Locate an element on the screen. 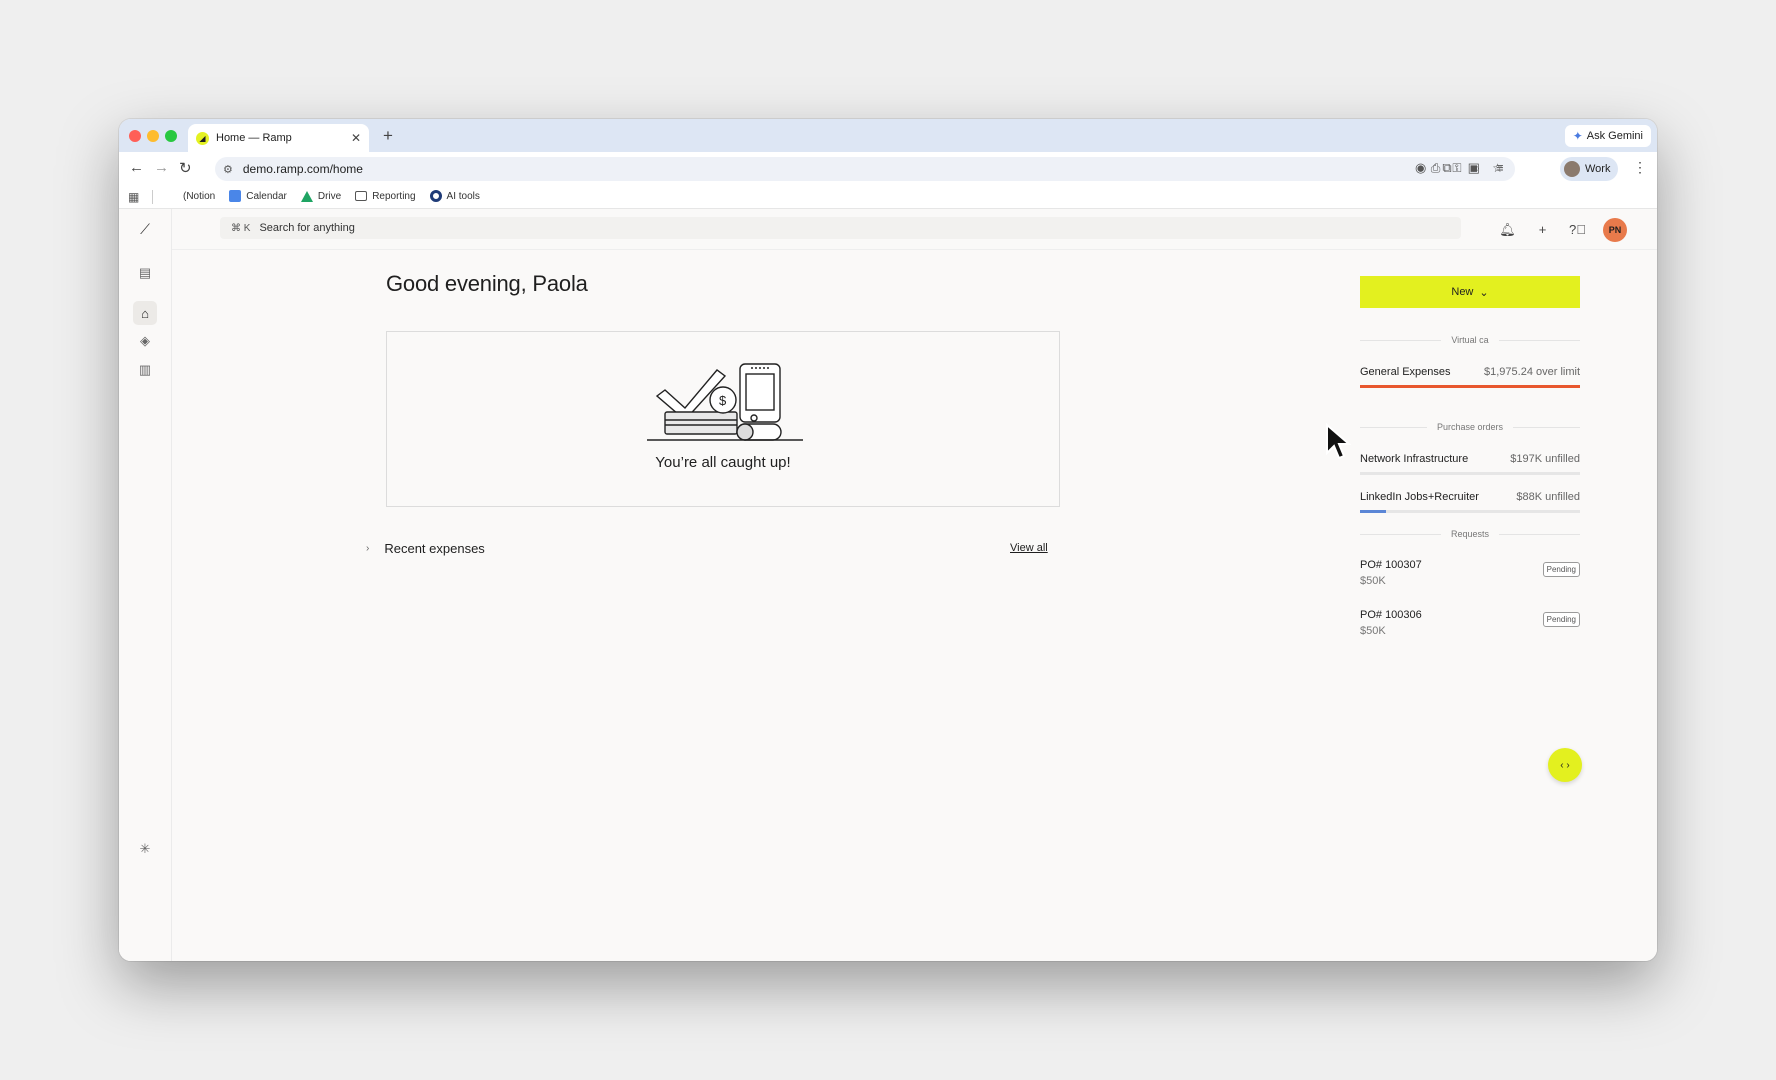 The image size is (1776, 1080). maximize-window-button is located at coordinates (171, 136).